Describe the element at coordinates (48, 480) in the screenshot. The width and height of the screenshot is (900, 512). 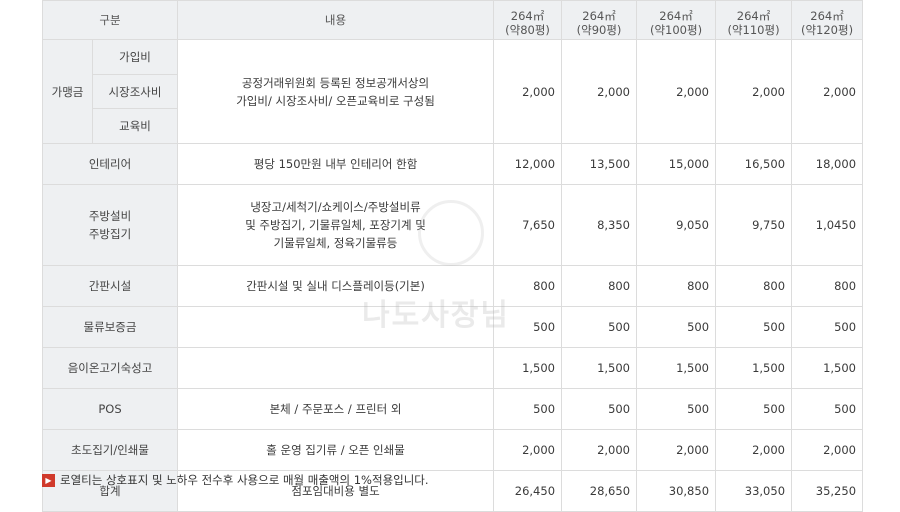
I see `arrow-right-icon: ▶` at that location.